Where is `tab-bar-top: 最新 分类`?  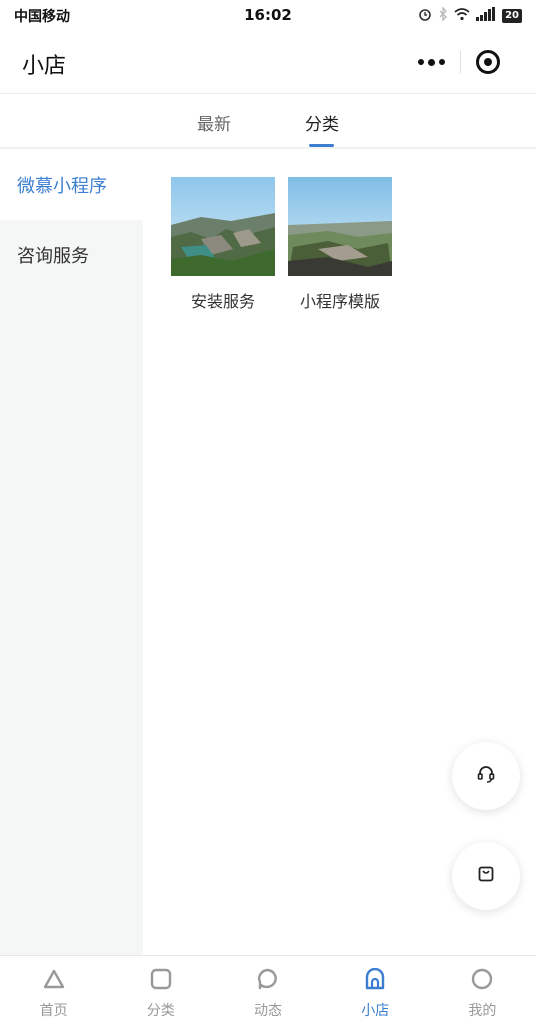 tab-bar-top: 最新 分类 is located at coordinates (268, 122).